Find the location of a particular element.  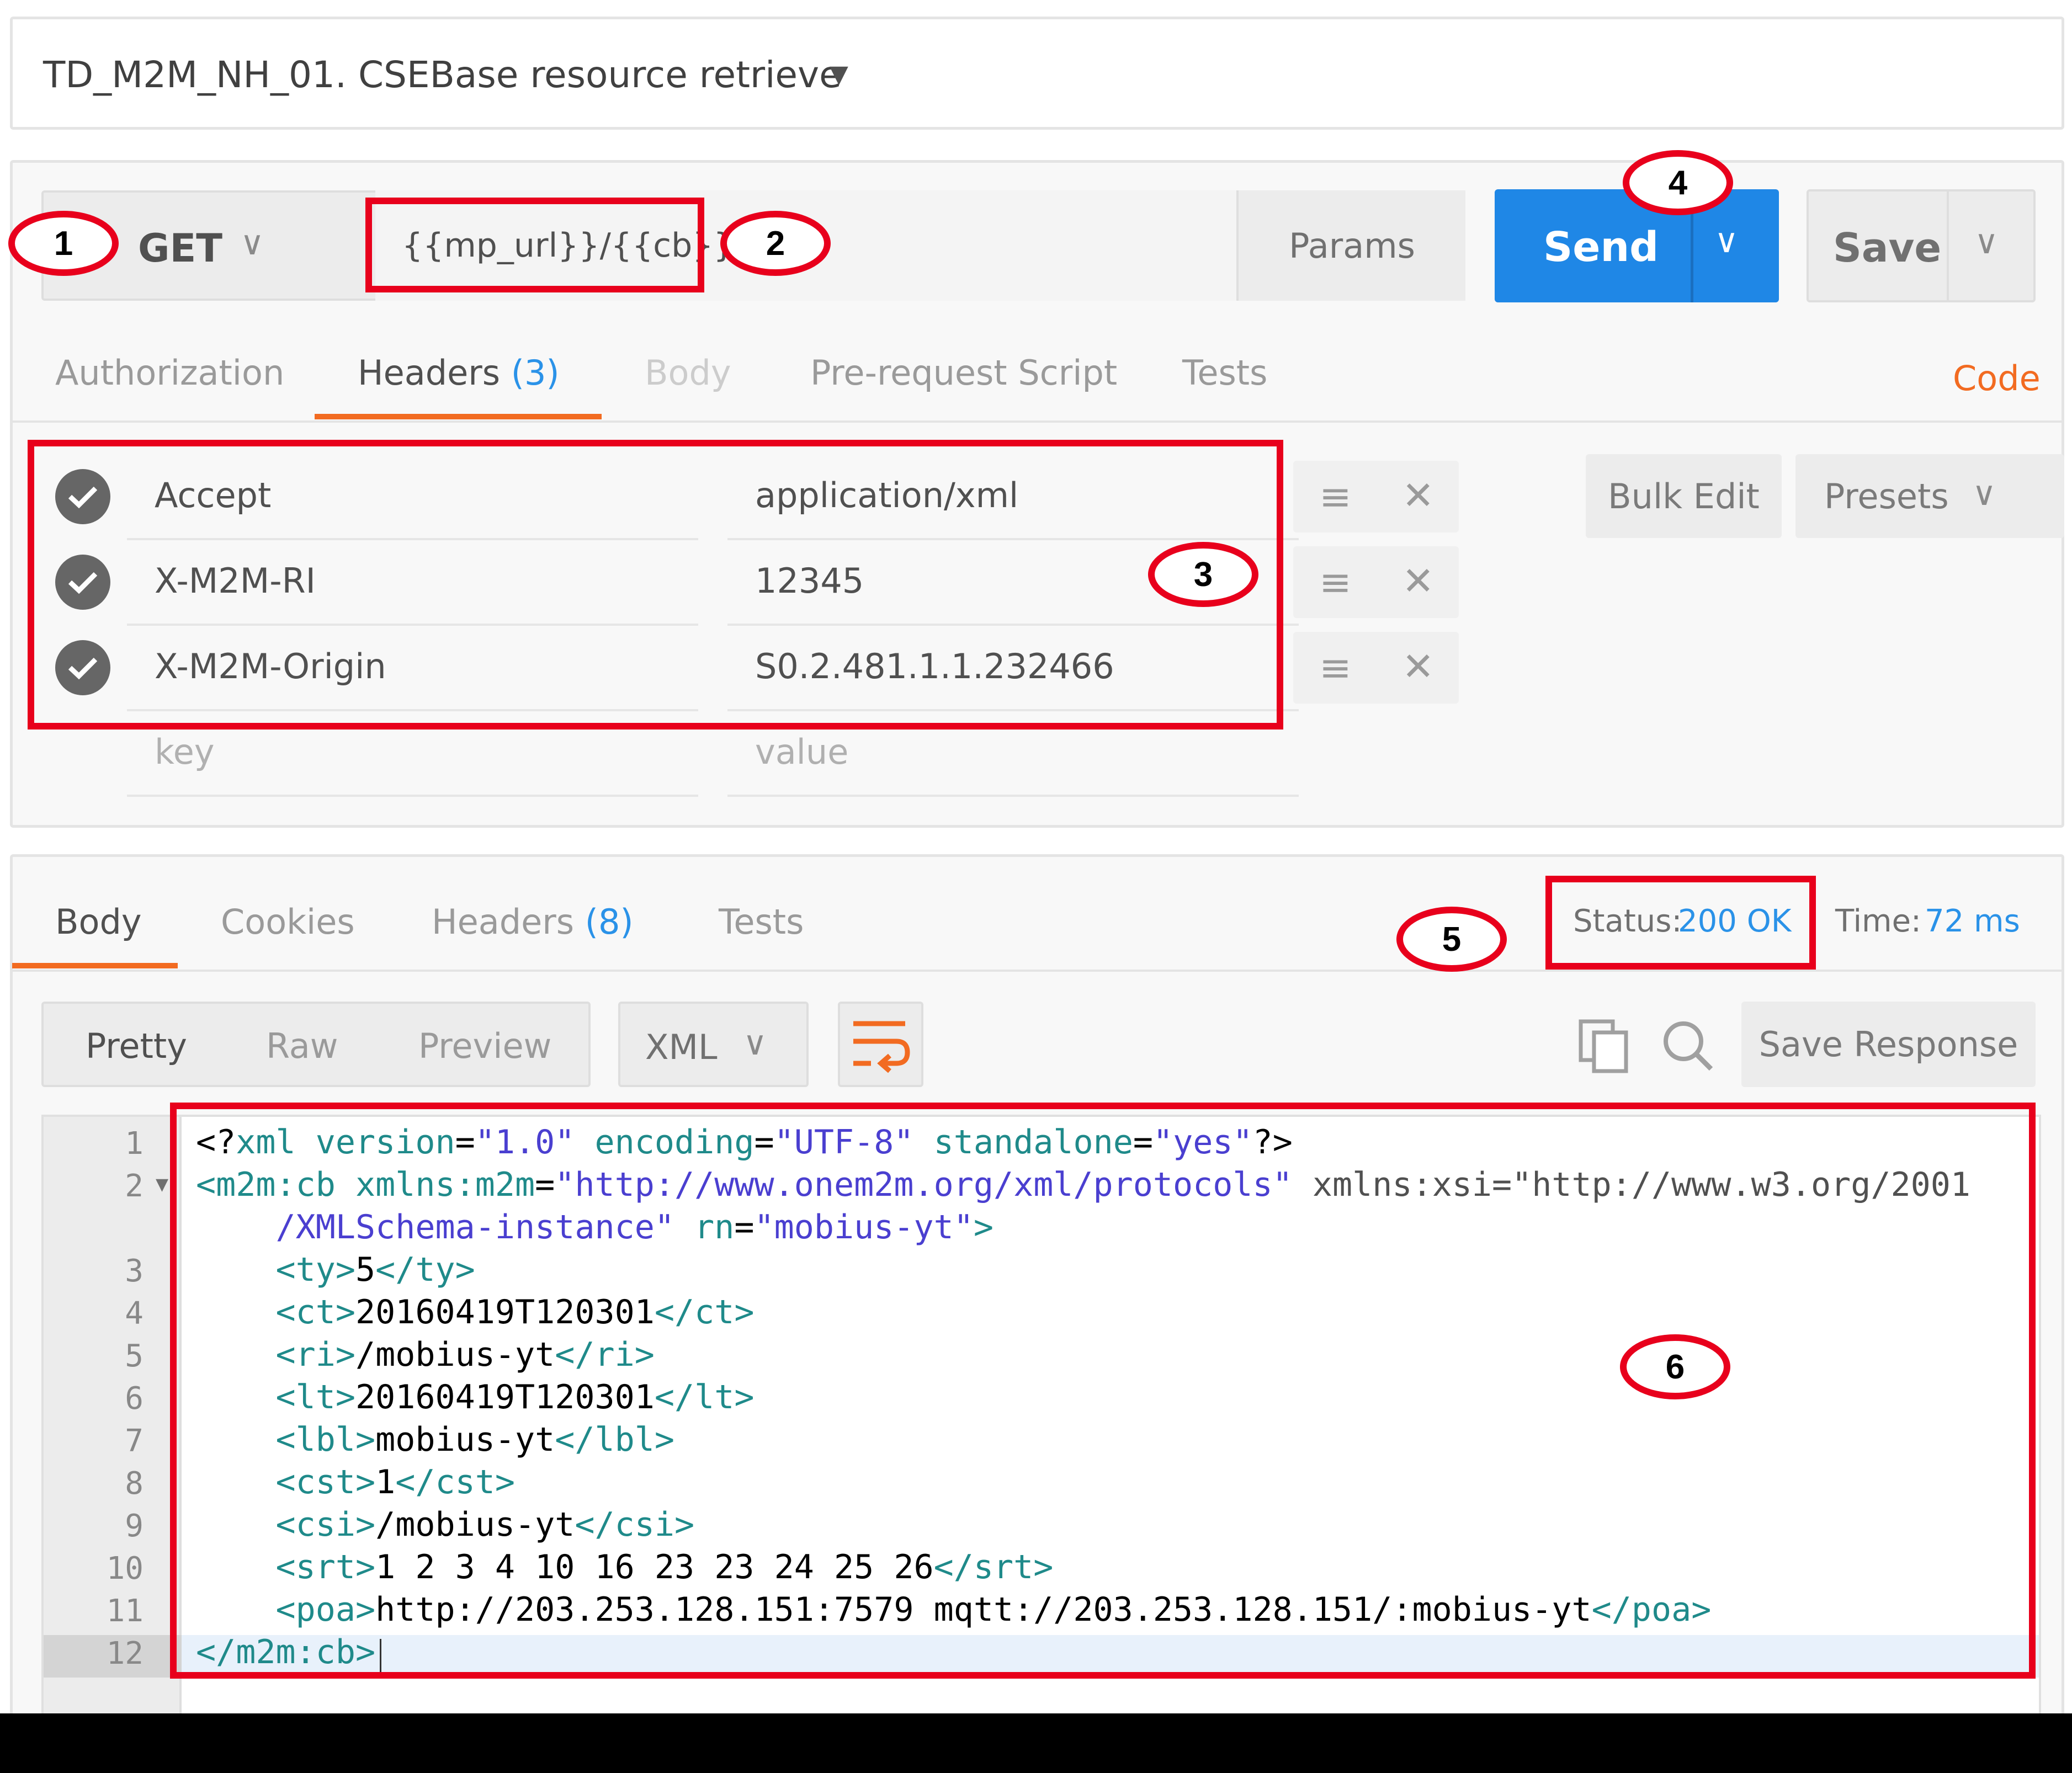

copy-icon is located at coordinates (1603, 1045).